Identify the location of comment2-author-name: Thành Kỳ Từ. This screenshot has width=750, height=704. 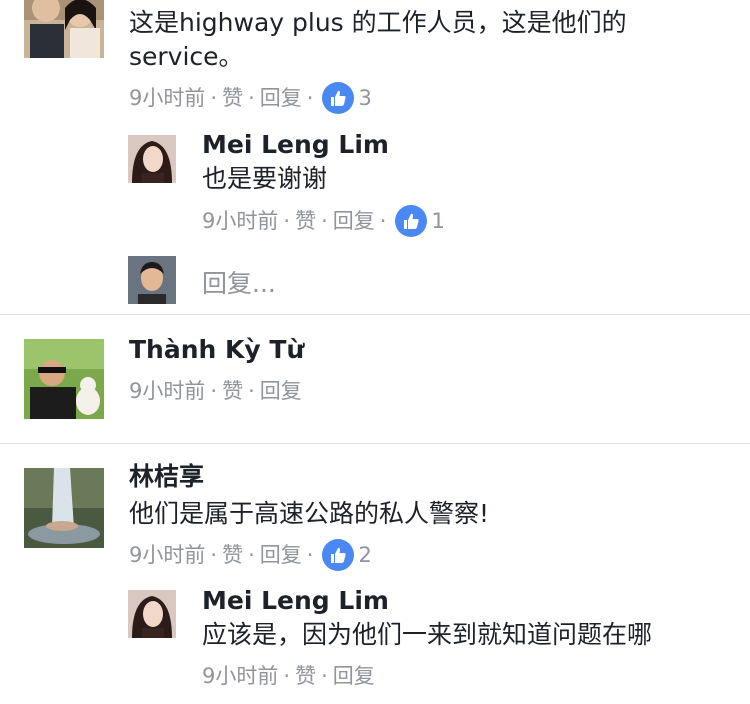
(216, 350).